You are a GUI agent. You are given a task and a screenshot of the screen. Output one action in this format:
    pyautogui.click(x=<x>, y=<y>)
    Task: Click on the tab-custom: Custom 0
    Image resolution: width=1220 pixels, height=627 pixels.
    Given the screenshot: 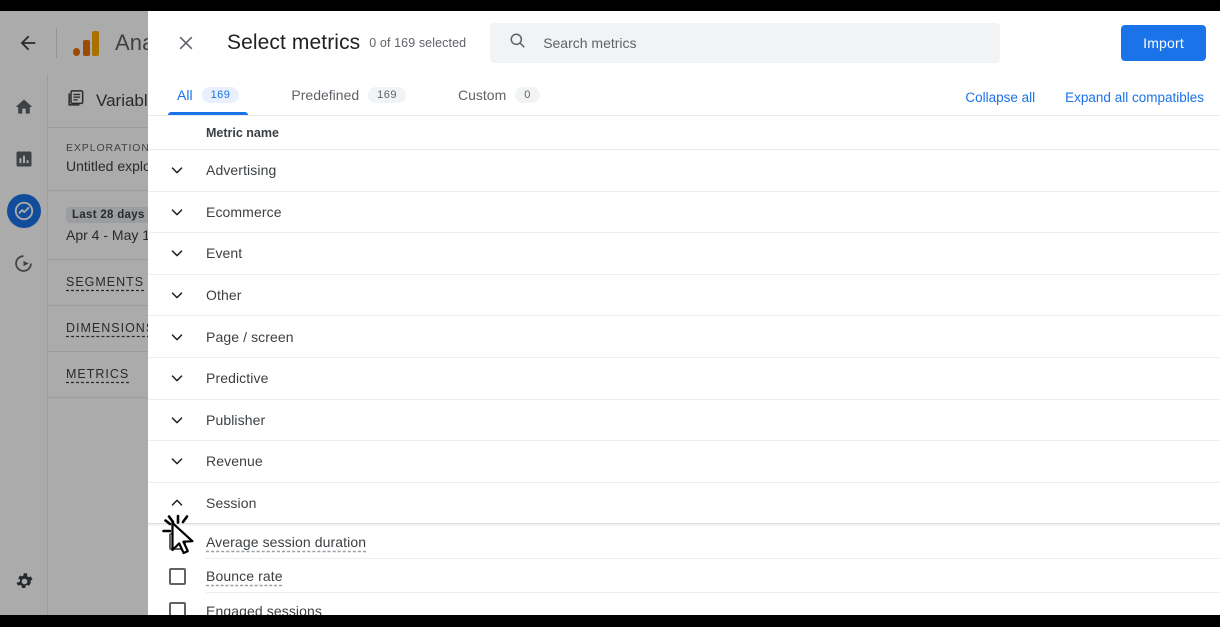 What is the action you would take?
    pyautogui.click(x=499, y=94)
    